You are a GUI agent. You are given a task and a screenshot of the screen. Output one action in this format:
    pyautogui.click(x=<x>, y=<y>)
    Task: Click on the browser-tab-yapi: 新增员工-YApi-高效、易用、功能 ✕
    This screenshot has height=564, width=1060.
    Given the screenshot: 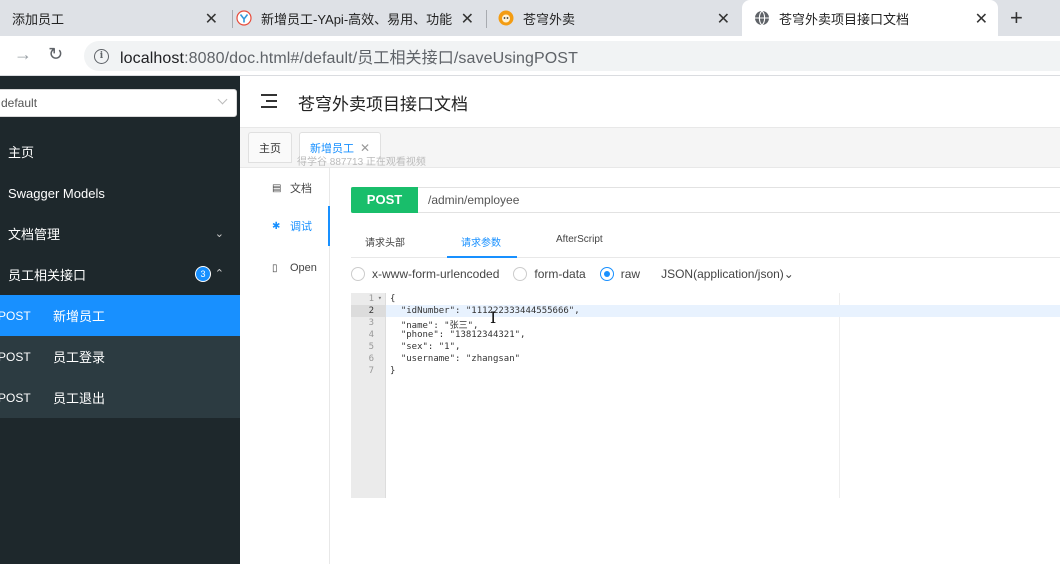 What is the action you would take?
    pyautogui.click(x=361, y=18)
    